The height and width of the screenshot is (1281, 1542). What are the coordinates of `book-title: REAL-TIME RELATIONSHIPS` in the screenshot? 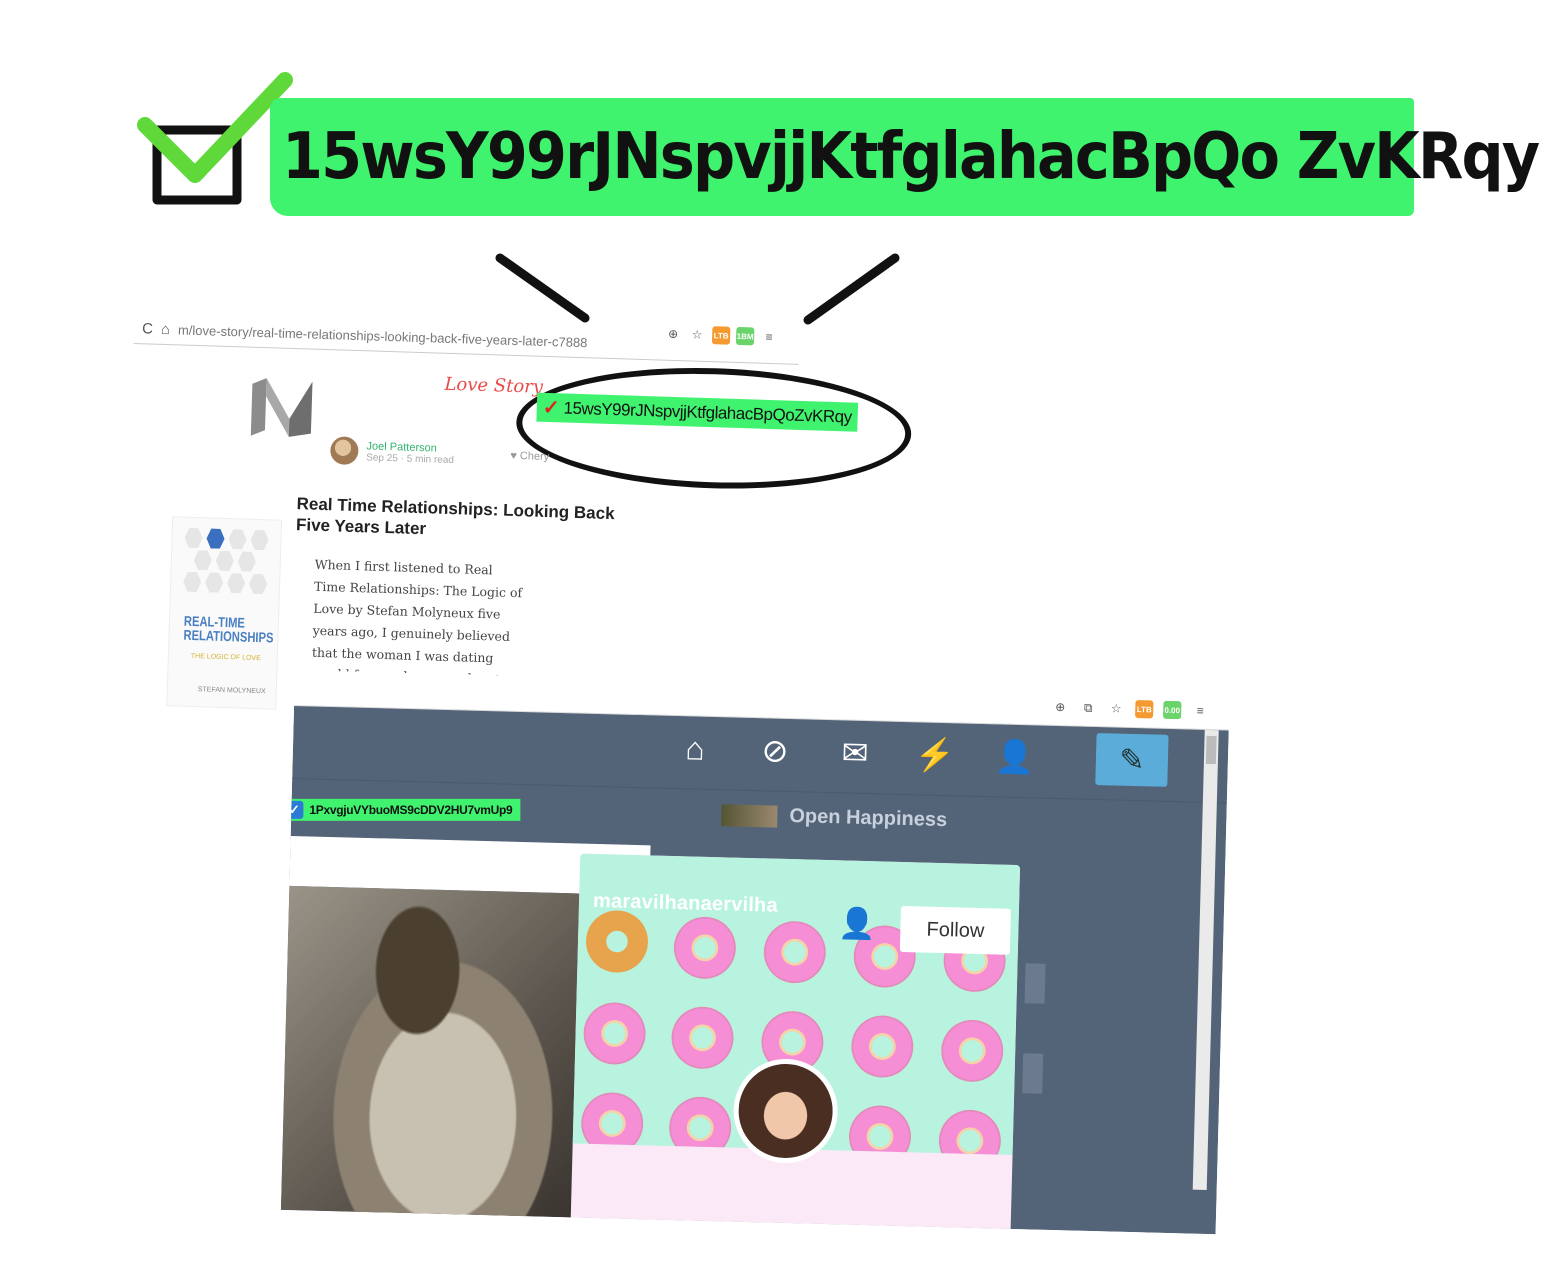 It's located at (228, 629).